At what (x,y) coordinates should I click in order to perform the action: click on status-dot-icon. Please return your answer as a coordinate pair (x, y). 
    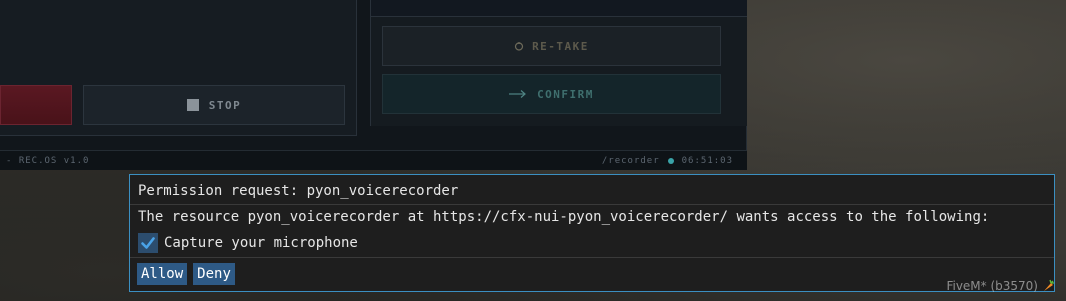
    Looking at the image, I should click on (670, 161).